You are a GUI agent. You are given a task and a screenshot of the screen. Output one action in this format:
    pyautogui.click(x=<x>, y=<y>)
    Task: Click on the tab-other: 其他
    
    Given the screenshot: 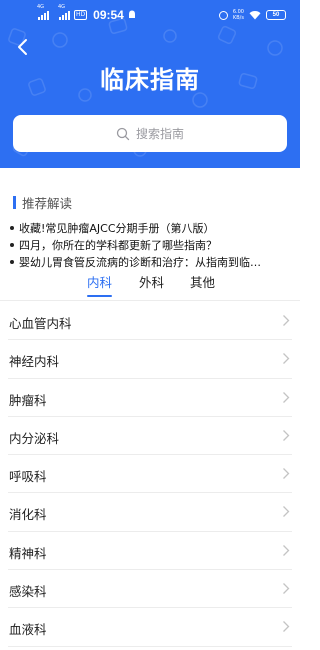 What is the action you would take?
    pyautogui.click(x=202, y=287)
    